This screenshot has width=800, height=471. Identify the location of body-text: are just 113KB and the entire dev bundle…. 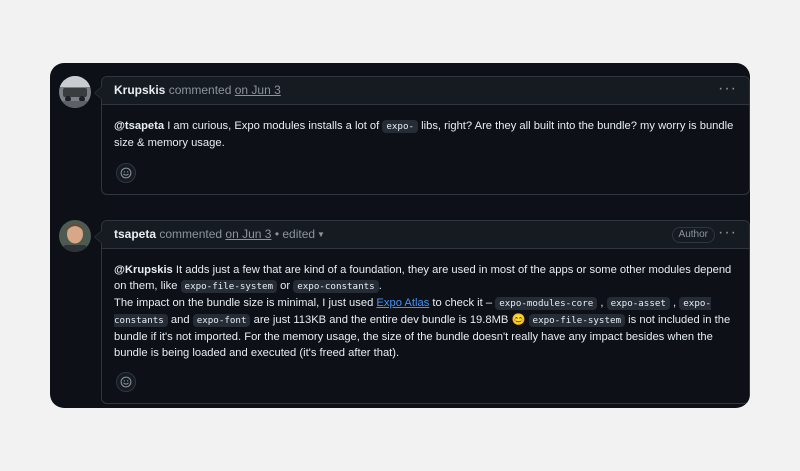
(381, 320).